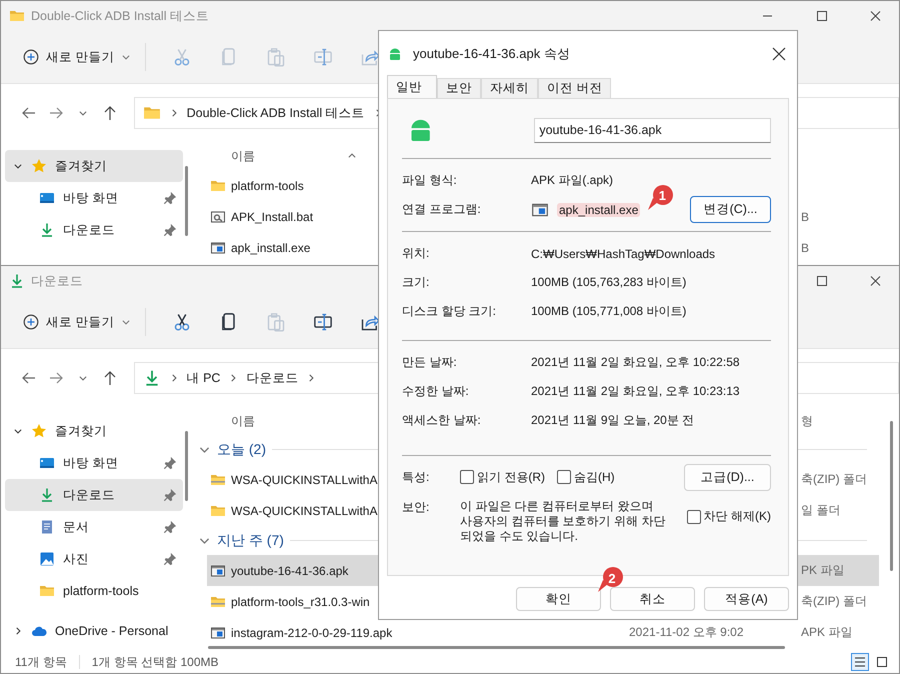 This screenshot has width=900, height=674. What do you see at coordinates (450, 311) in the screenshot?
I see `property-label: 디스크 할당 크기:` at bounding box center [450, 311].